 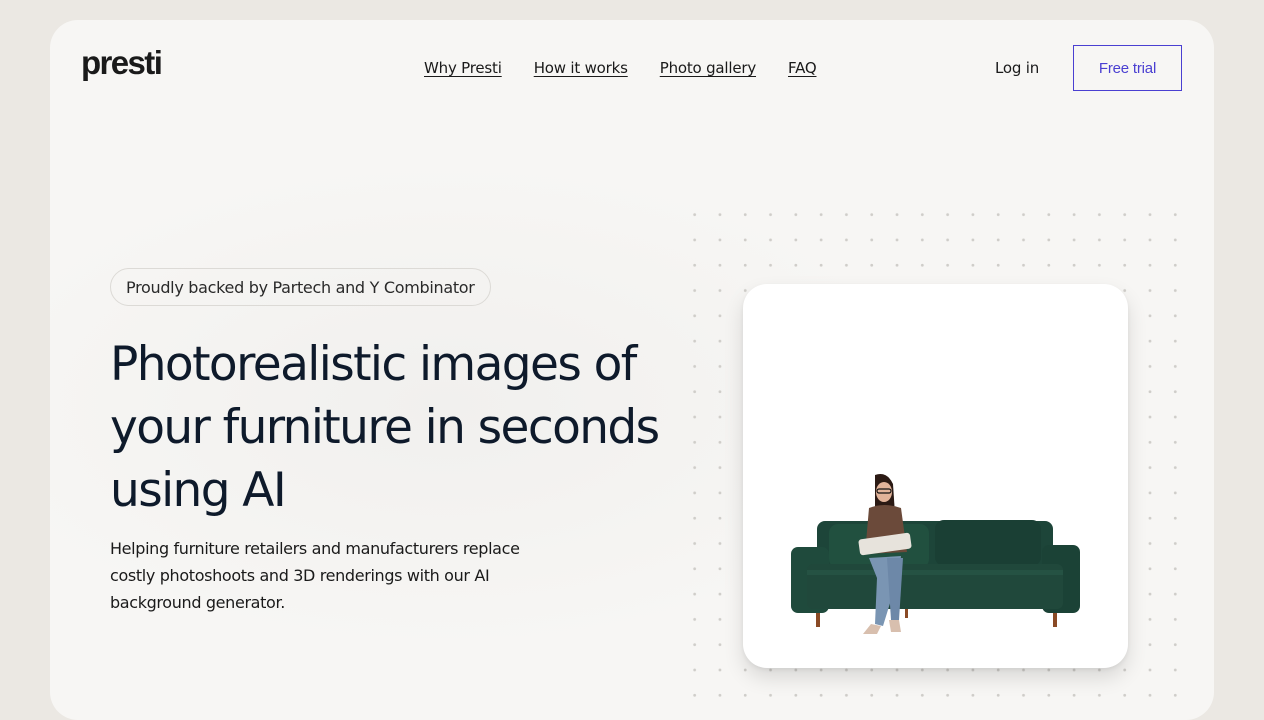 What do you see at coordinates (581, 68) in the screenshot?
I see `nav-link-how-it-works: How it works` at bounding box center [581, 68].